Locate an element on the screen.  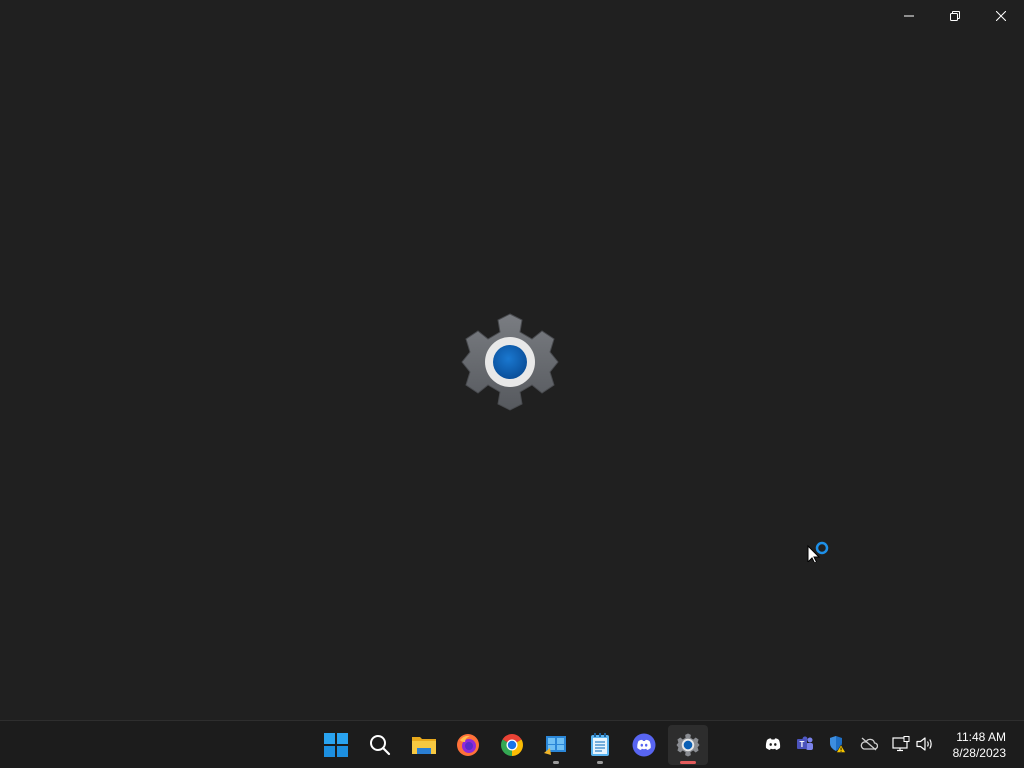
caption-buttons is located at coordinates (955, 16).